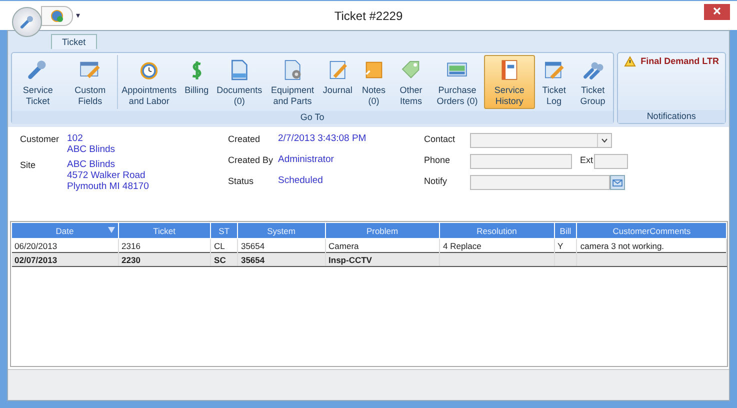  Describe the element at coordinates (337, 82) in the screenshot. I see `ribbon-button: Journal` at that location.